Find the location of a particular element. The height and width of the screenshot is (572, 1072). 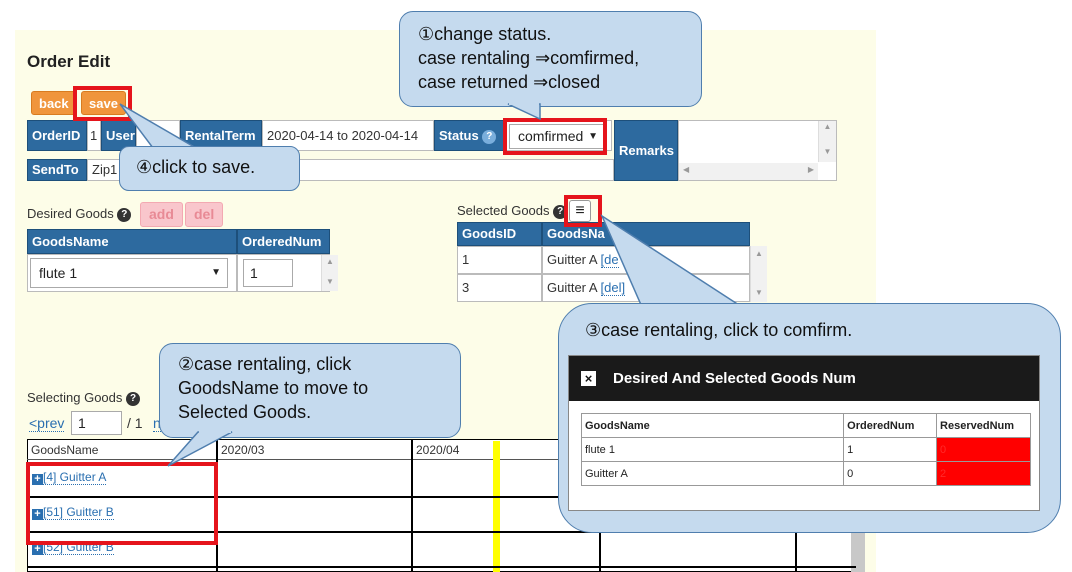

callout-2-line-1: ②case rentaling, click is located at coordinates (265, 364).